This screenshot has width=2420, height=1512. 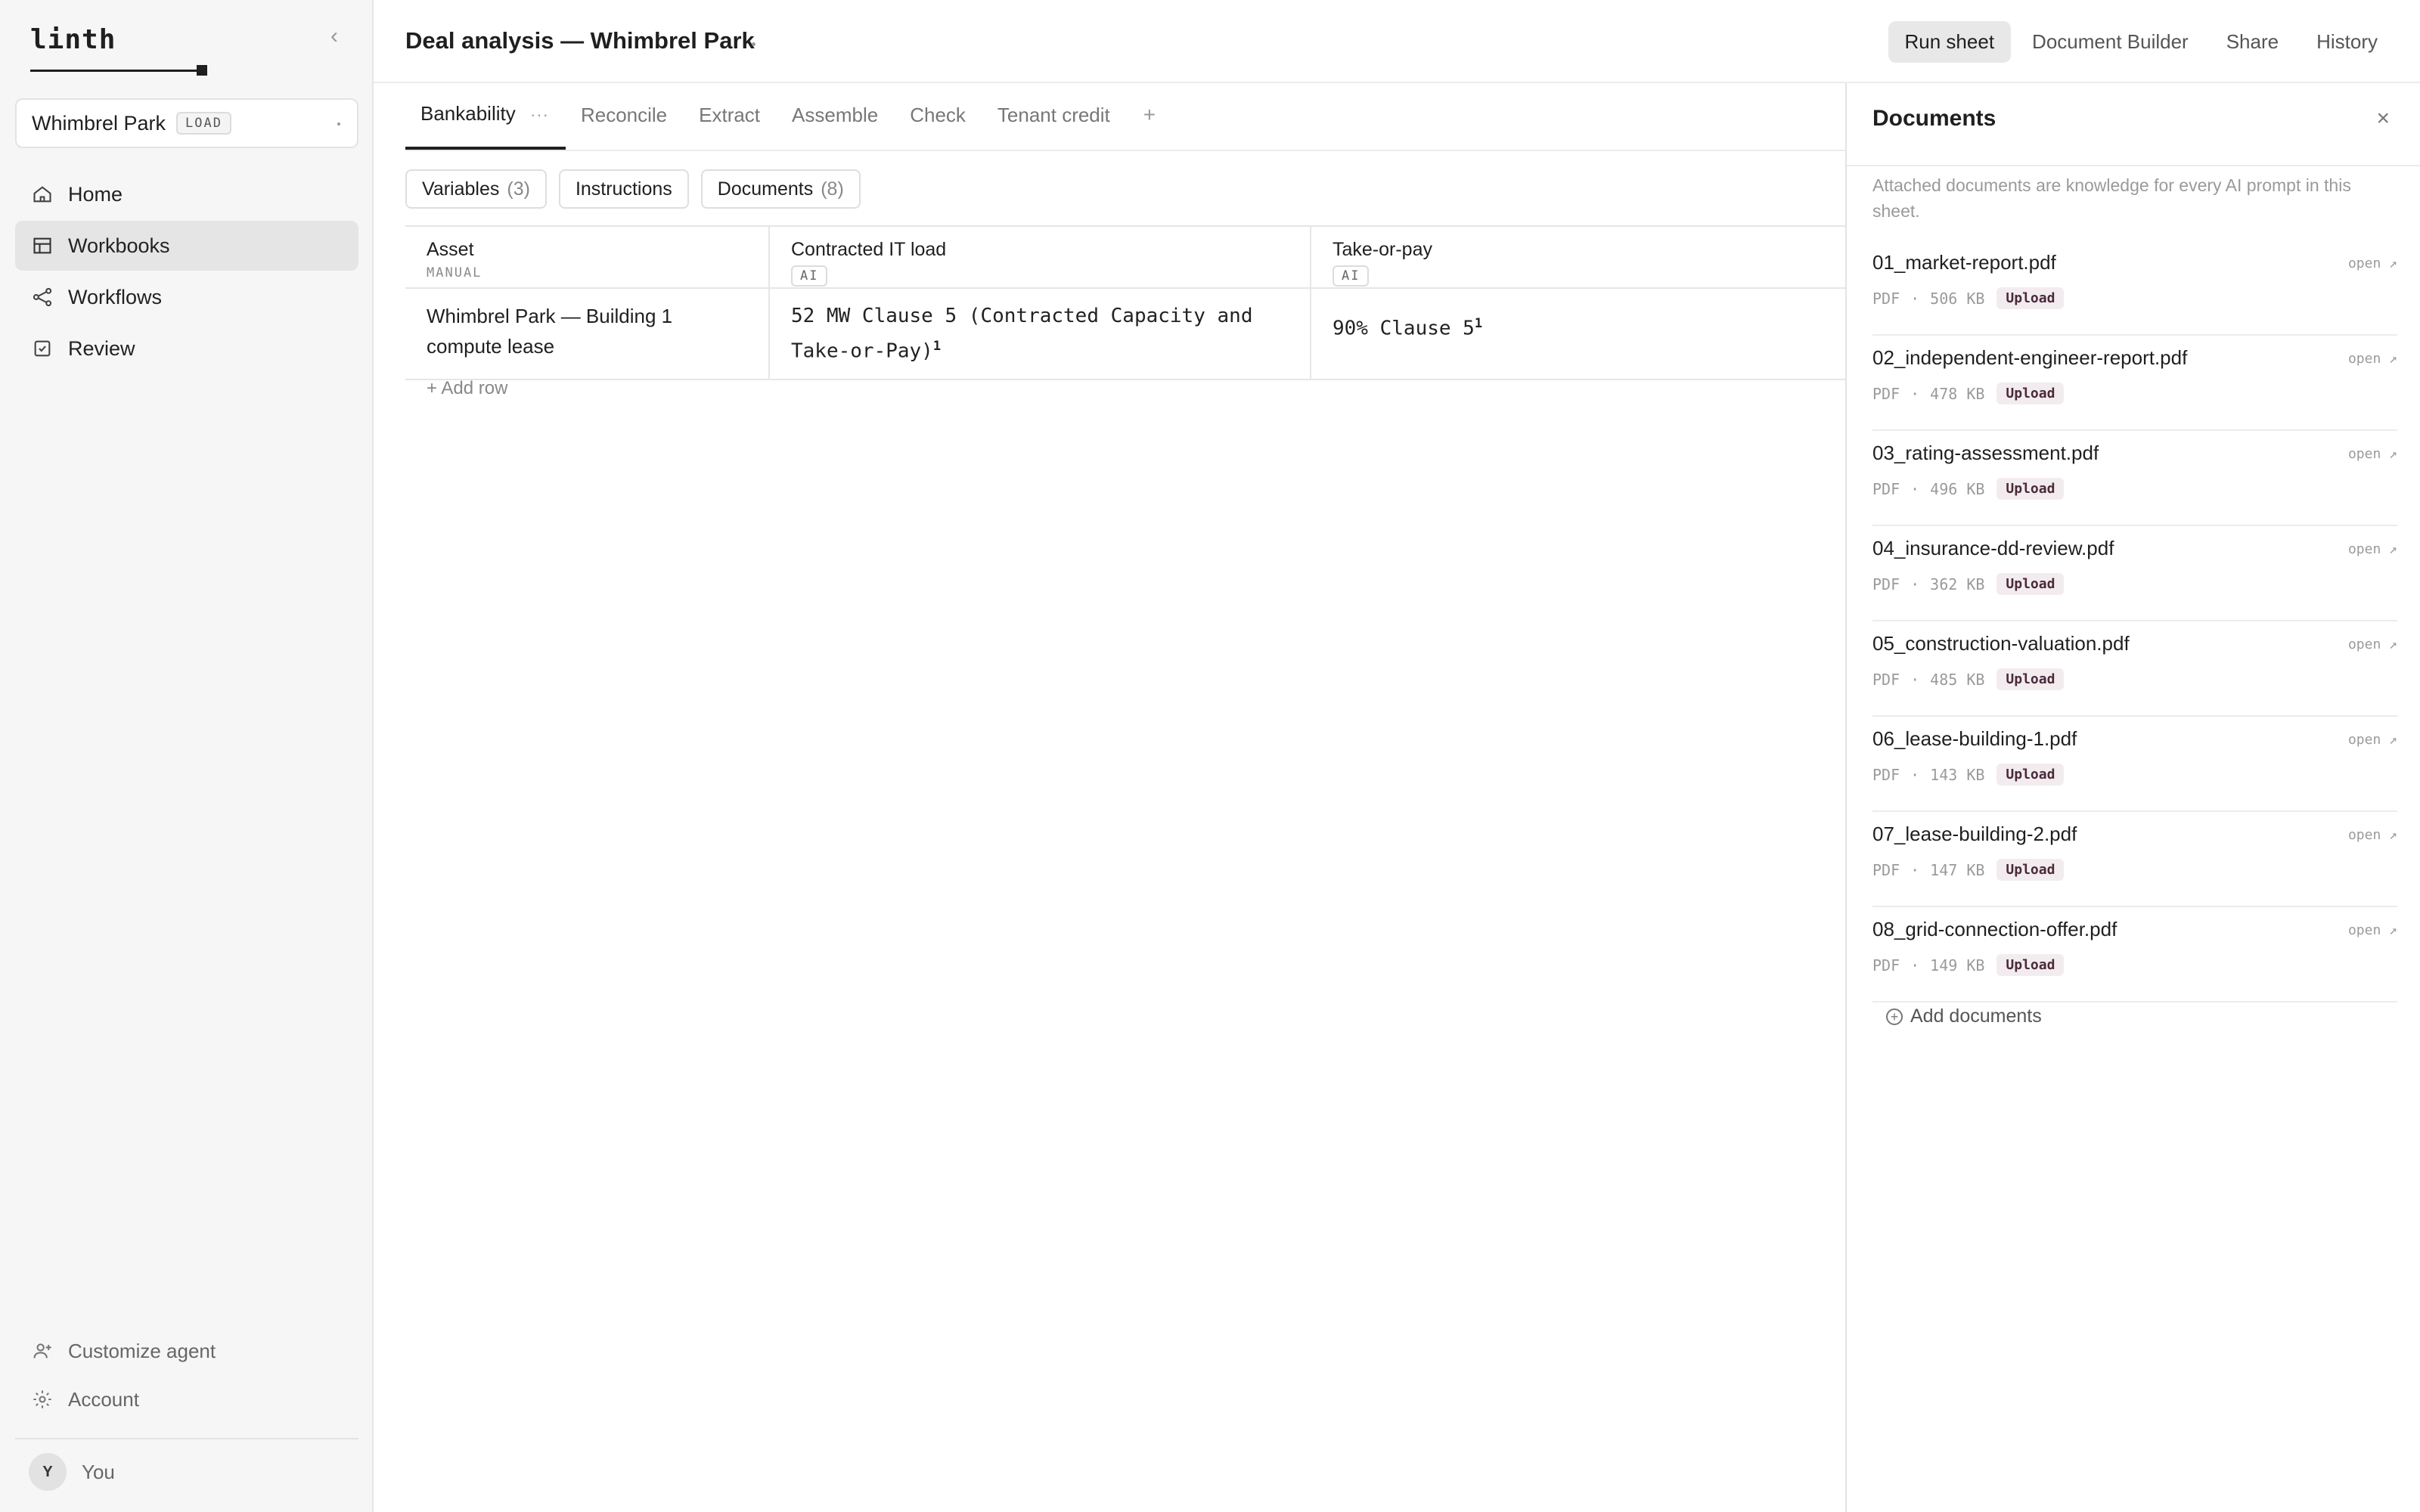 I want to click on sidebar-item-label: Customize agent, so click(x=142, y=1350).